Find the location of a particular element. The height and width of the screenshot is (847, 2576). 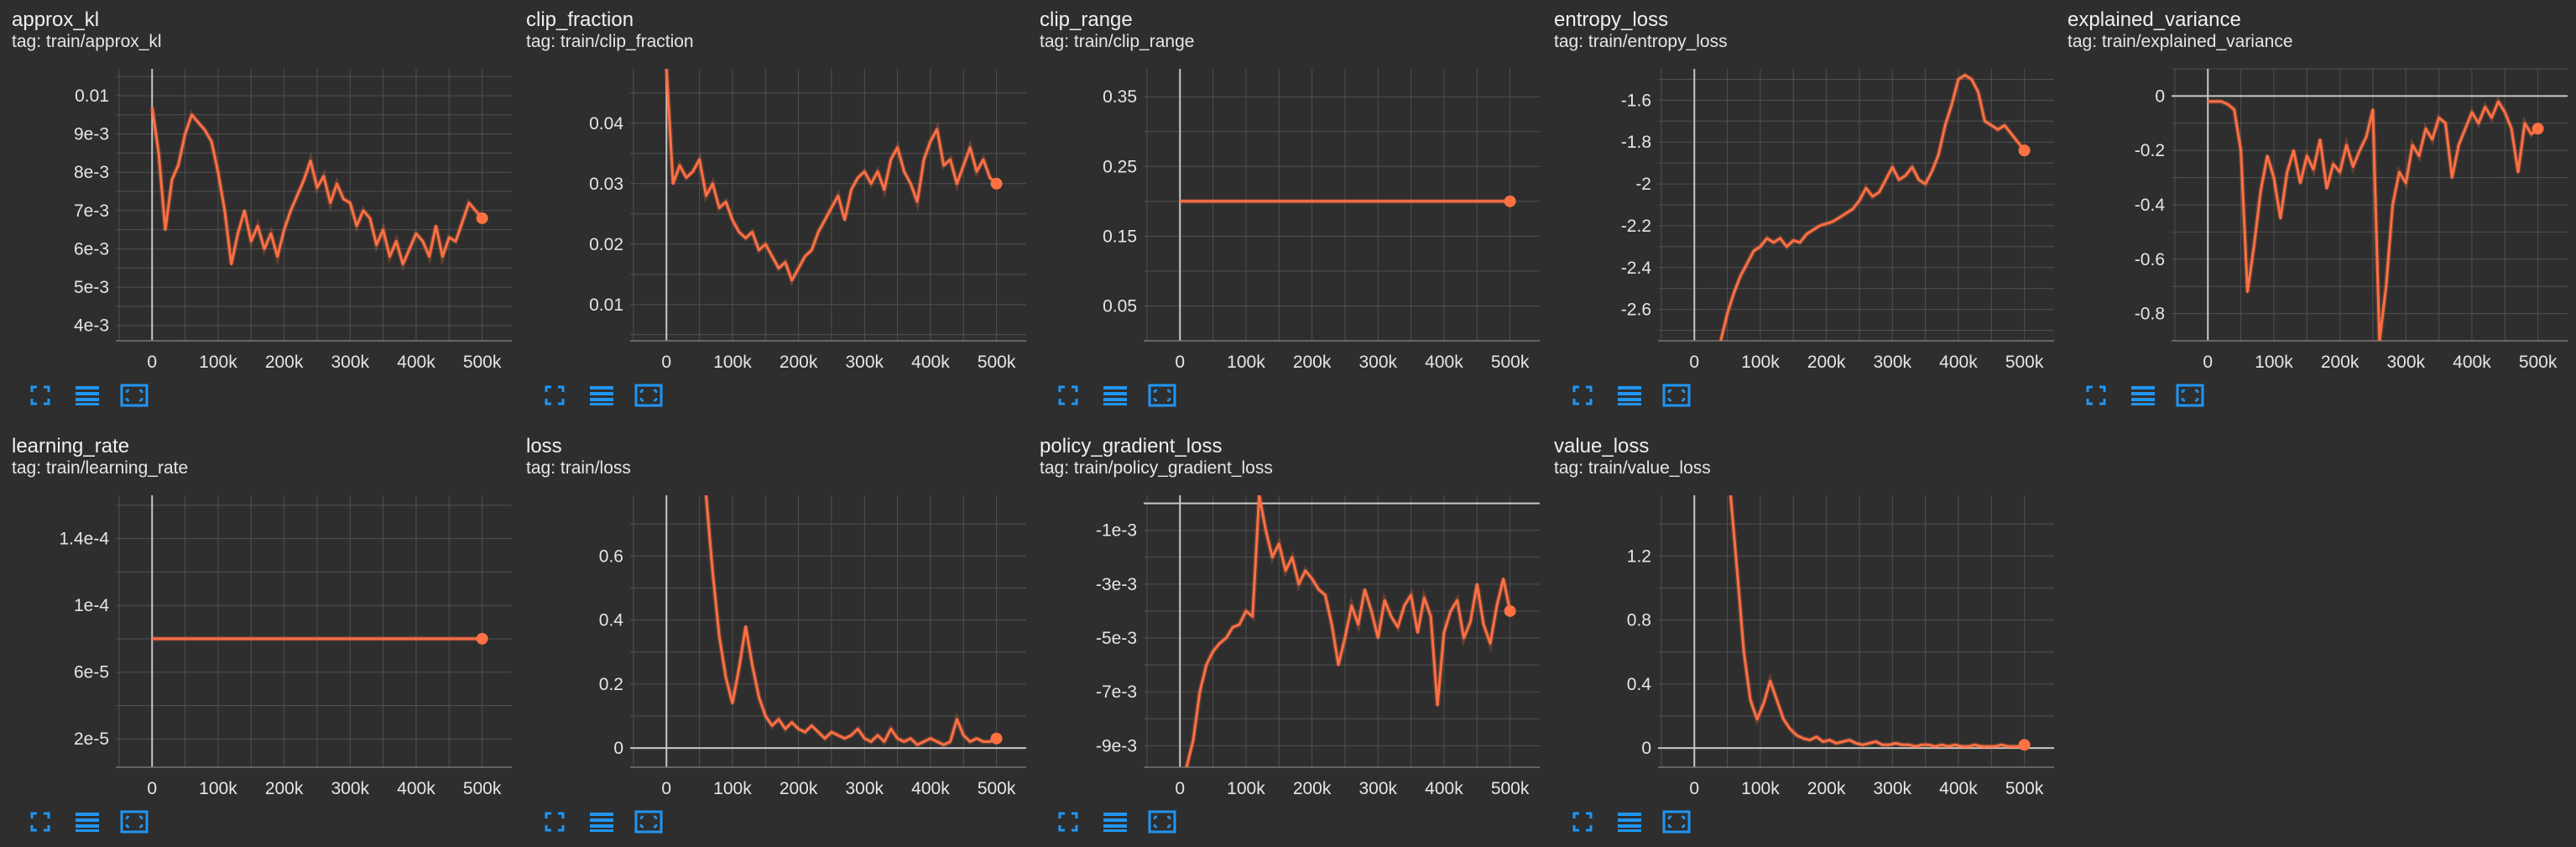

y-tick-label: -0.4 is located at coordinates (2150, 205).